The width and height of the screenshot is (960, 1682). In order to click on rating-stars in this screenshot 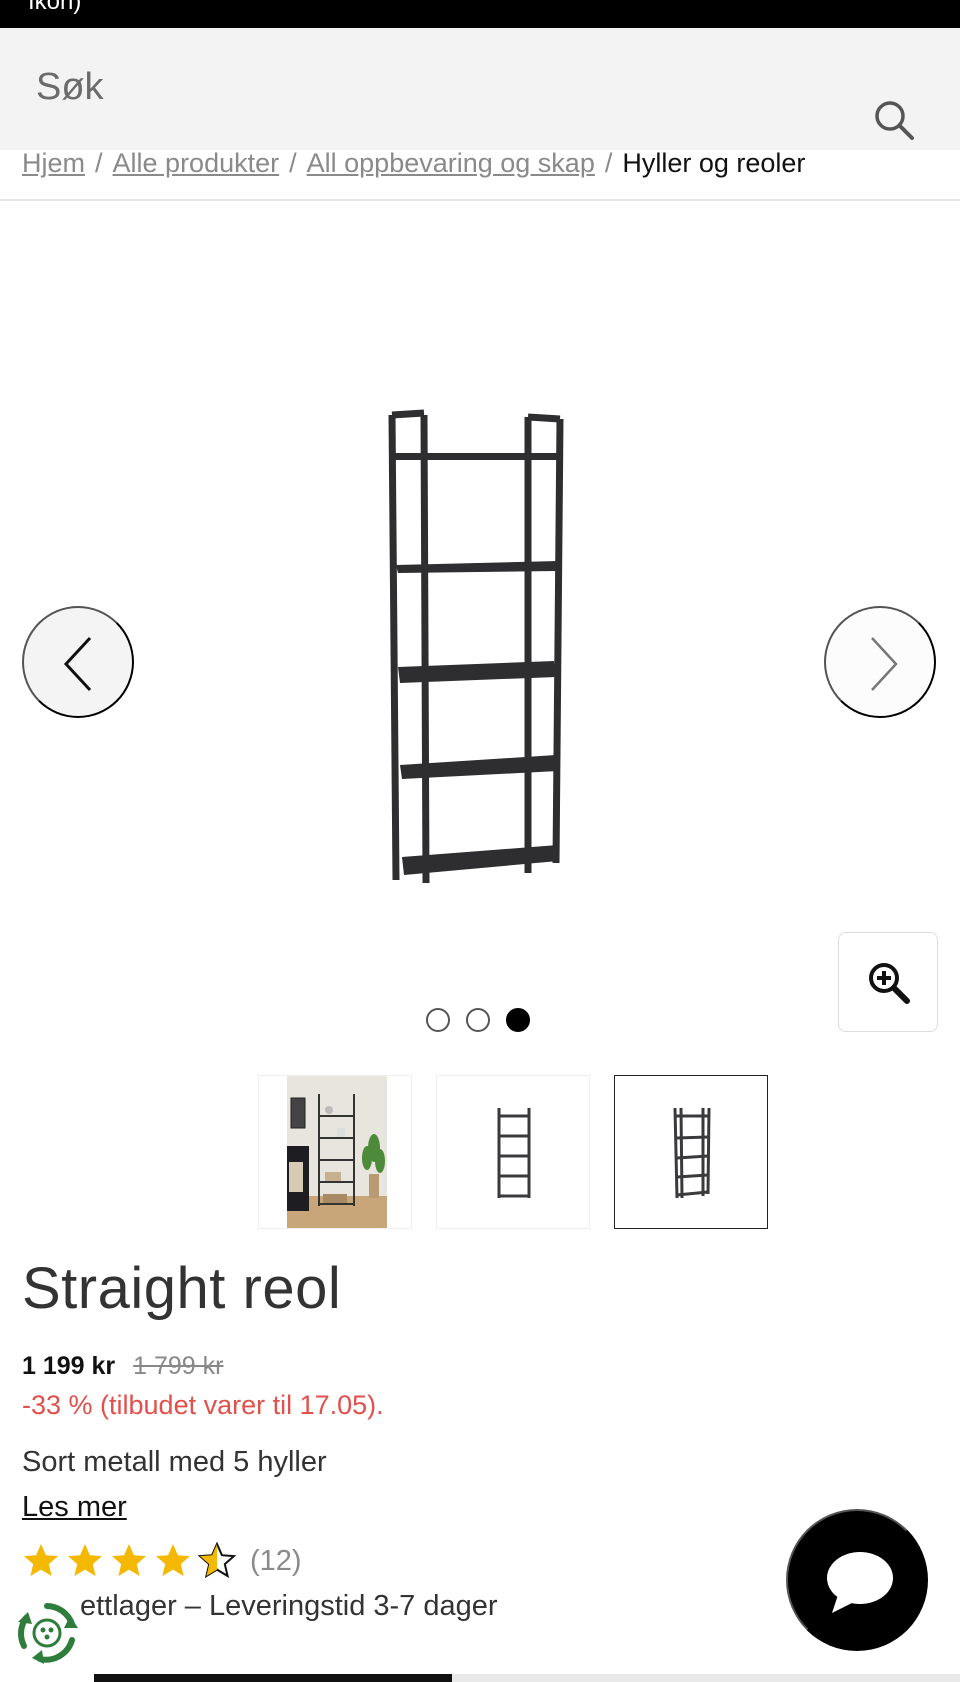, I will do `click(129, 1561)`.